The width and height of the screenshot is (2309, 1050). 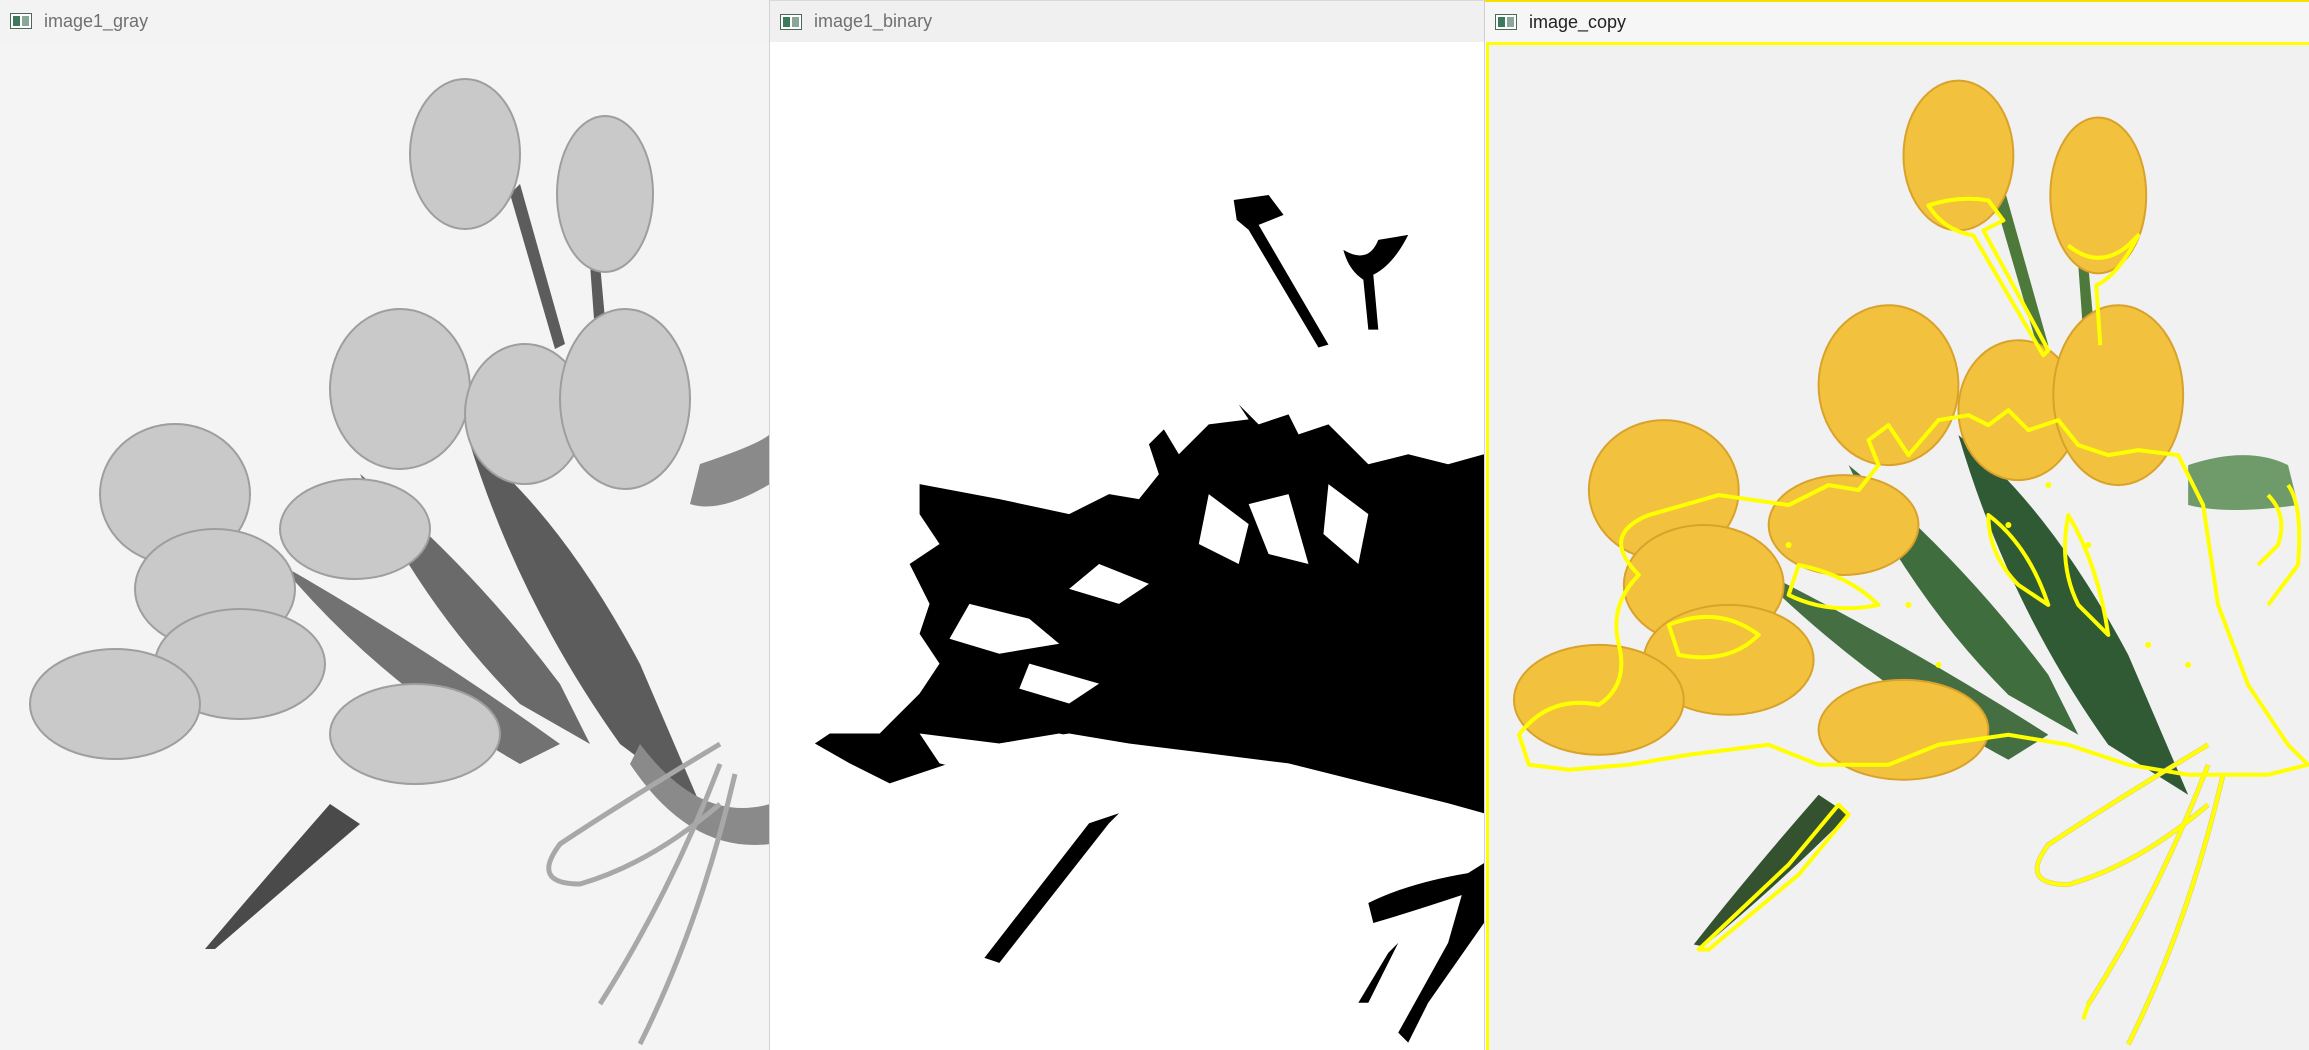 What do you see at coordinates (385, 21) in the screenshot?
I see `titlebar: image1_gray` at bounding box center [385, 21].